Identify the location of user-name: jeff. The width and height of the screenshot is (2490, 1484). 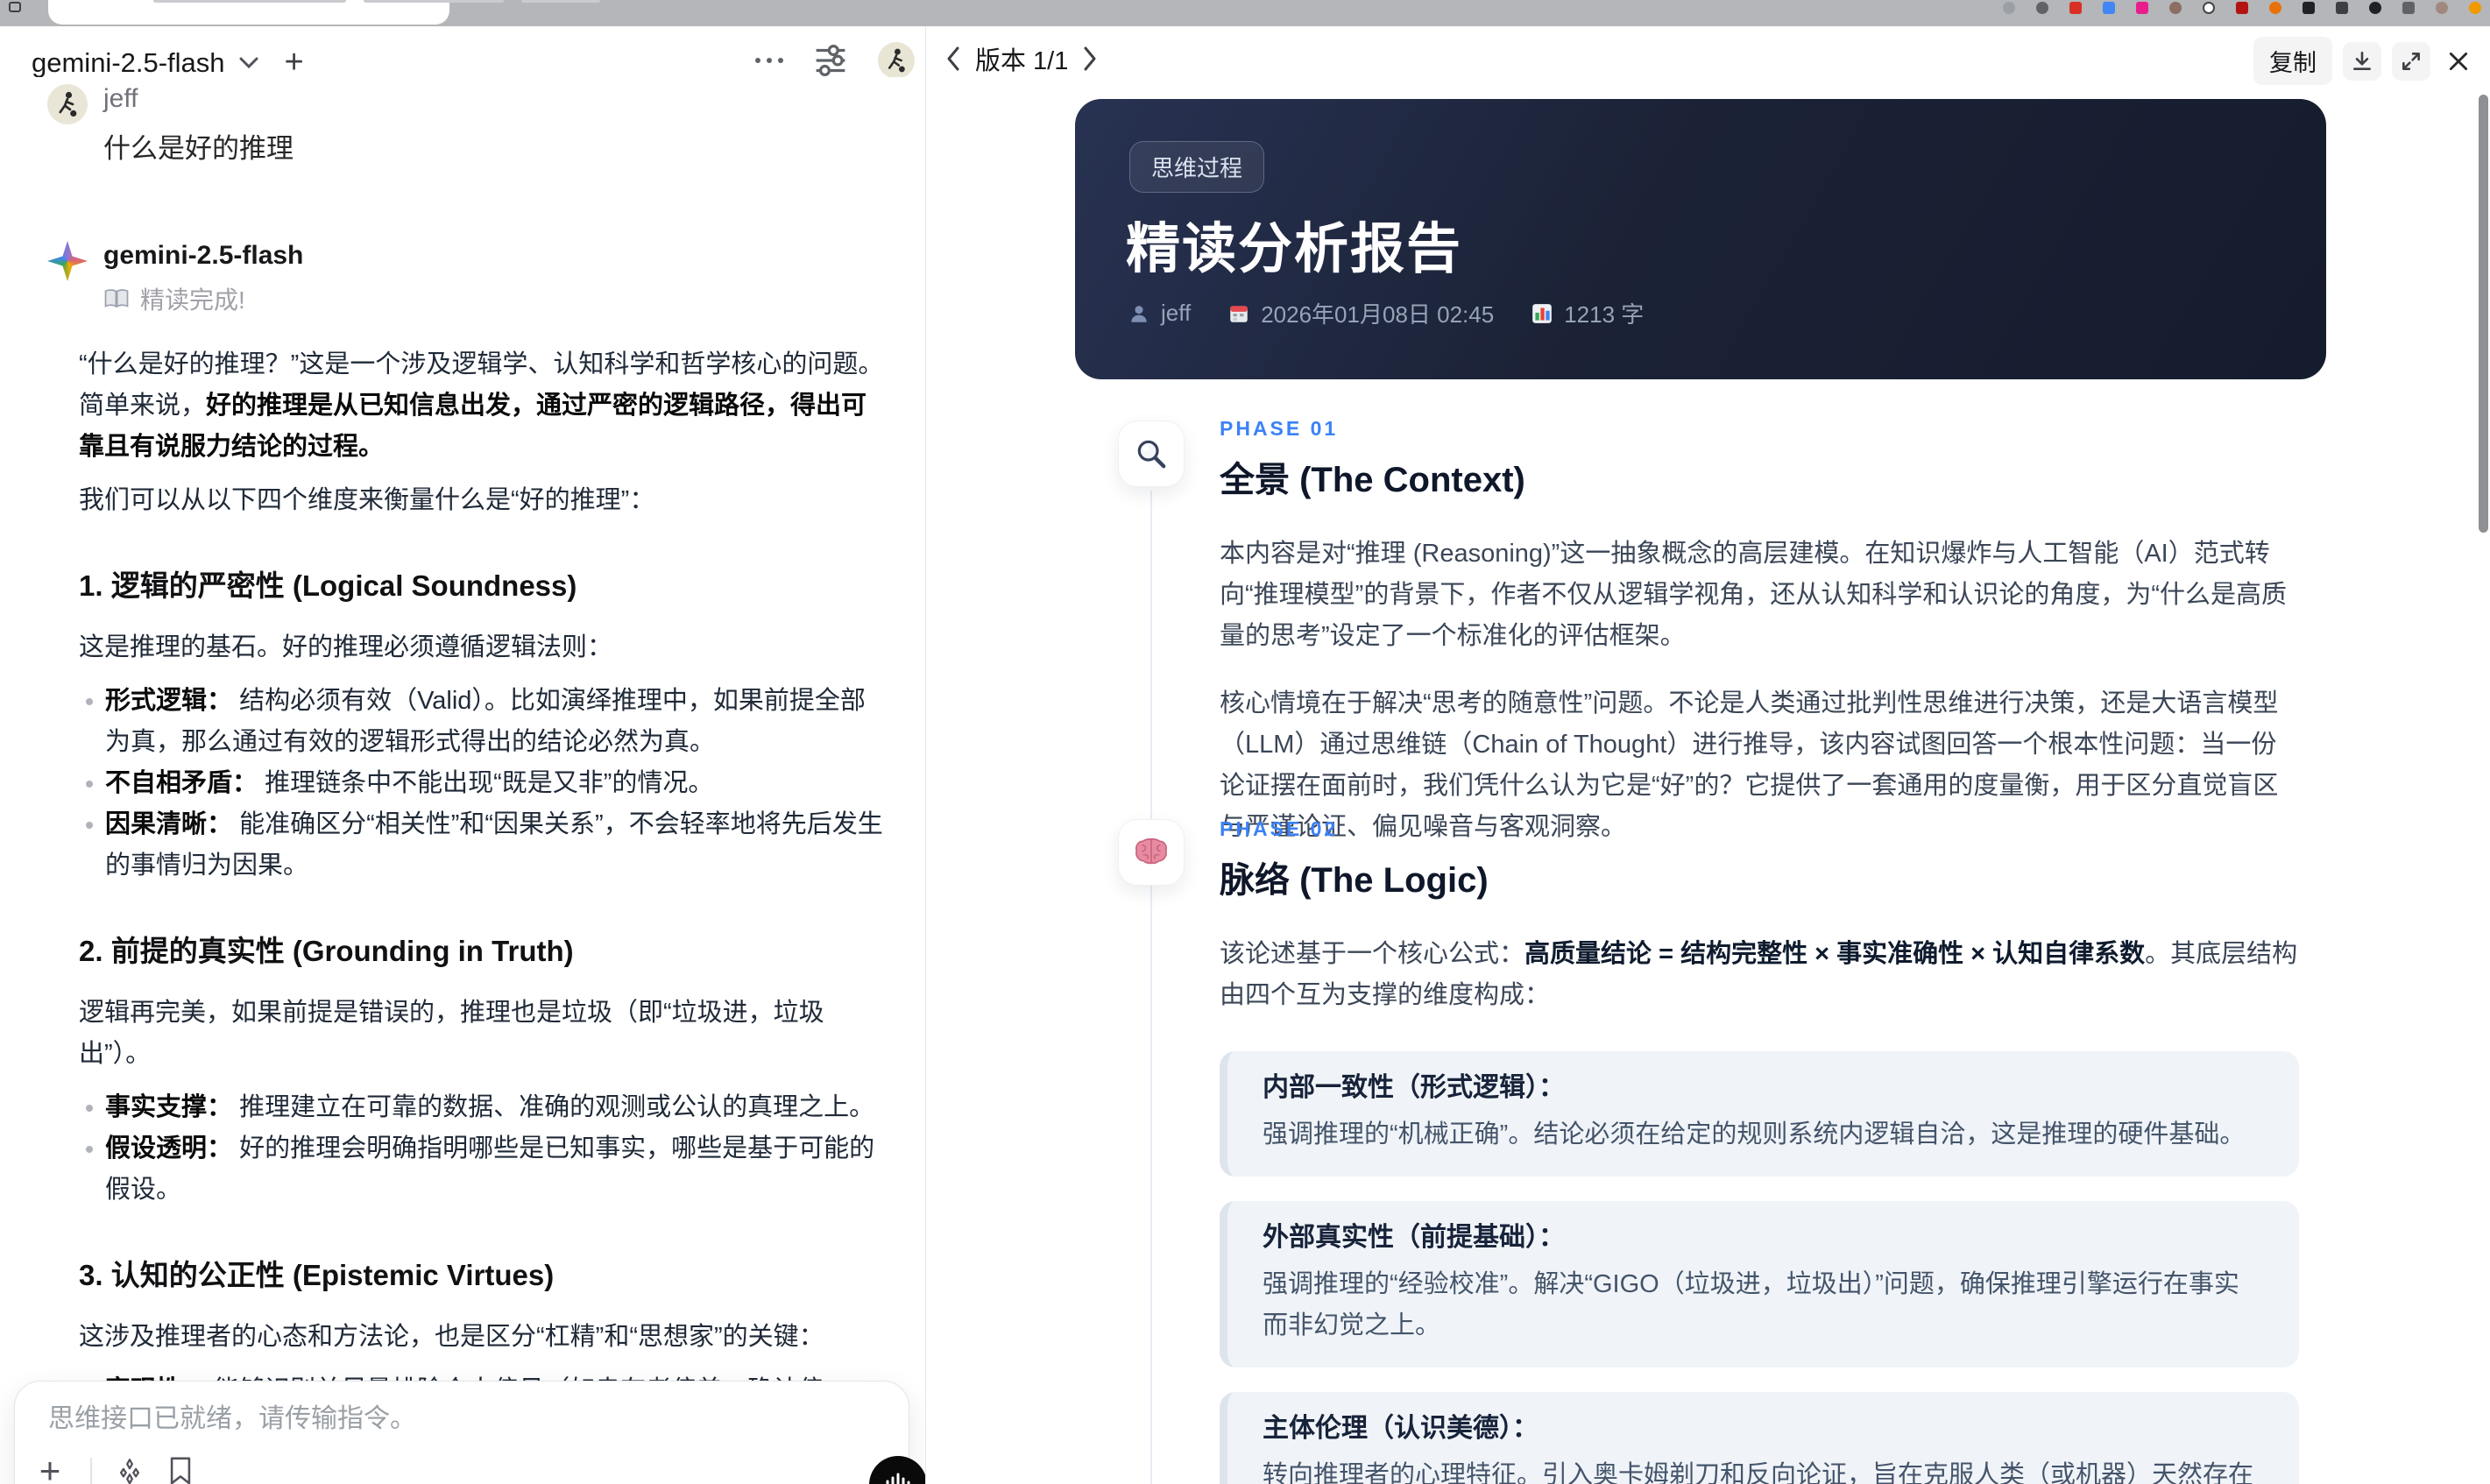
(121, 98).